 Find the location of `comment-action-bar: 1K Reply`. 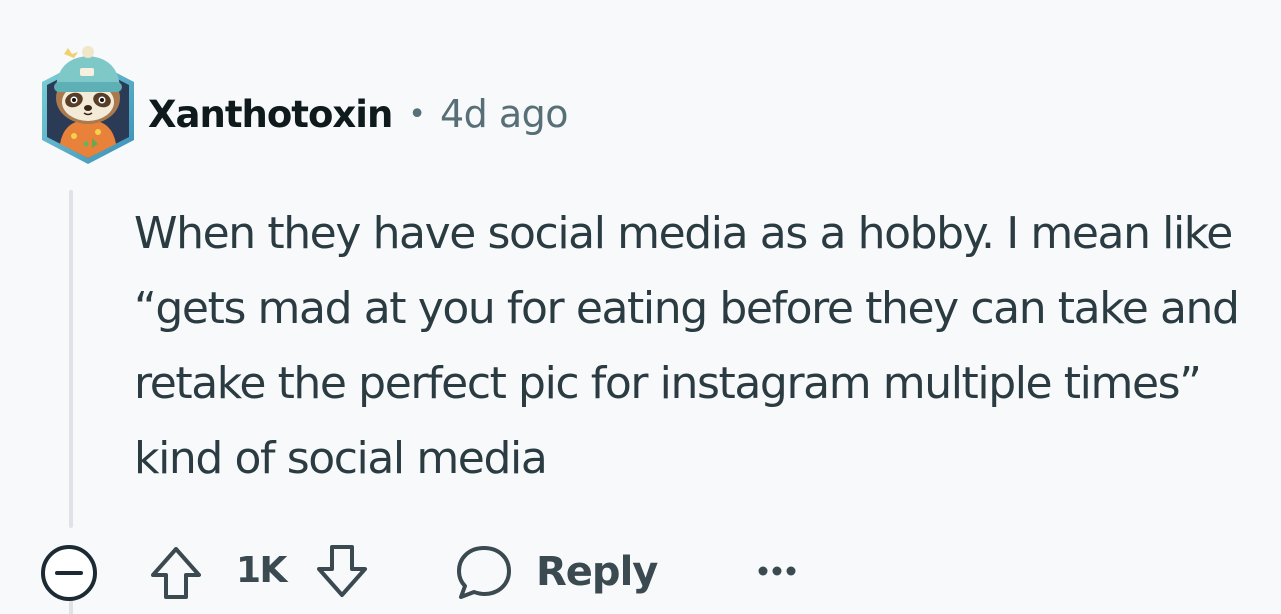

comment-action-bar: 1K Reply is located at coordinates (640, 571).